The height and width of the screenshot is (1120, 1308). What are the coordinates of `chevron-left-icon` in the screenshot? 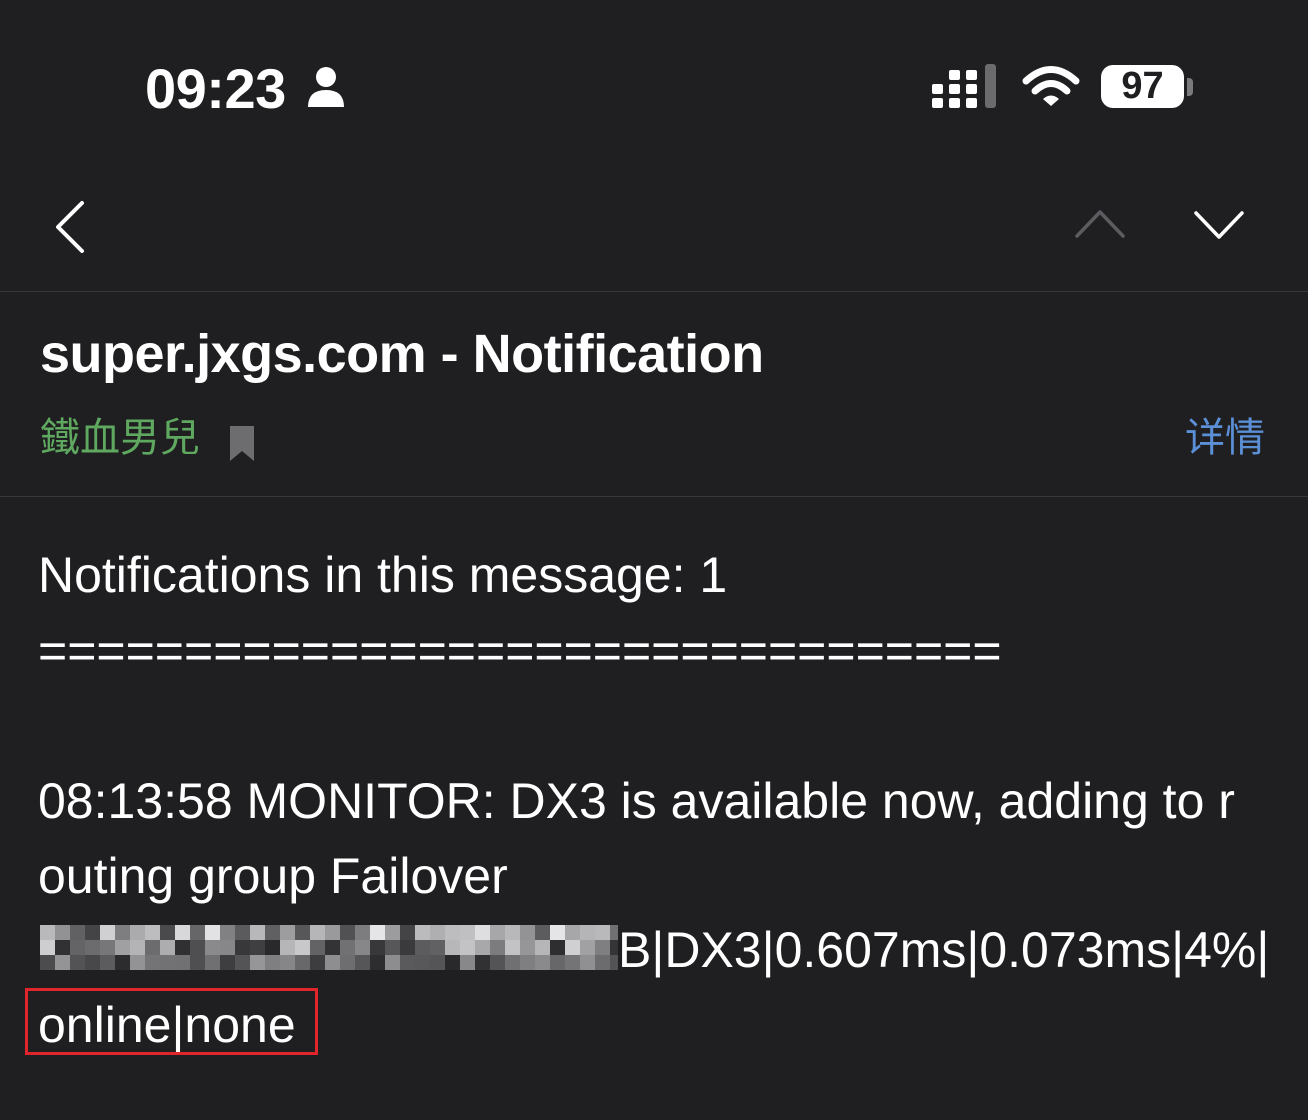 It's located at (70, 227).